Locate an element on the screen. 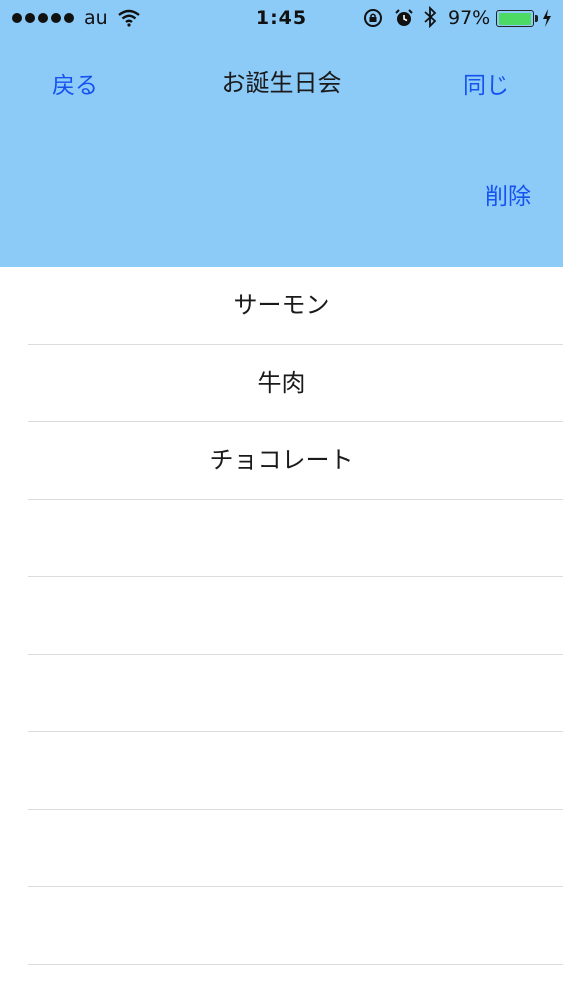 The width and height of the screenshot is (563, 1000). battery-icon is located at coordinates (515, 18).